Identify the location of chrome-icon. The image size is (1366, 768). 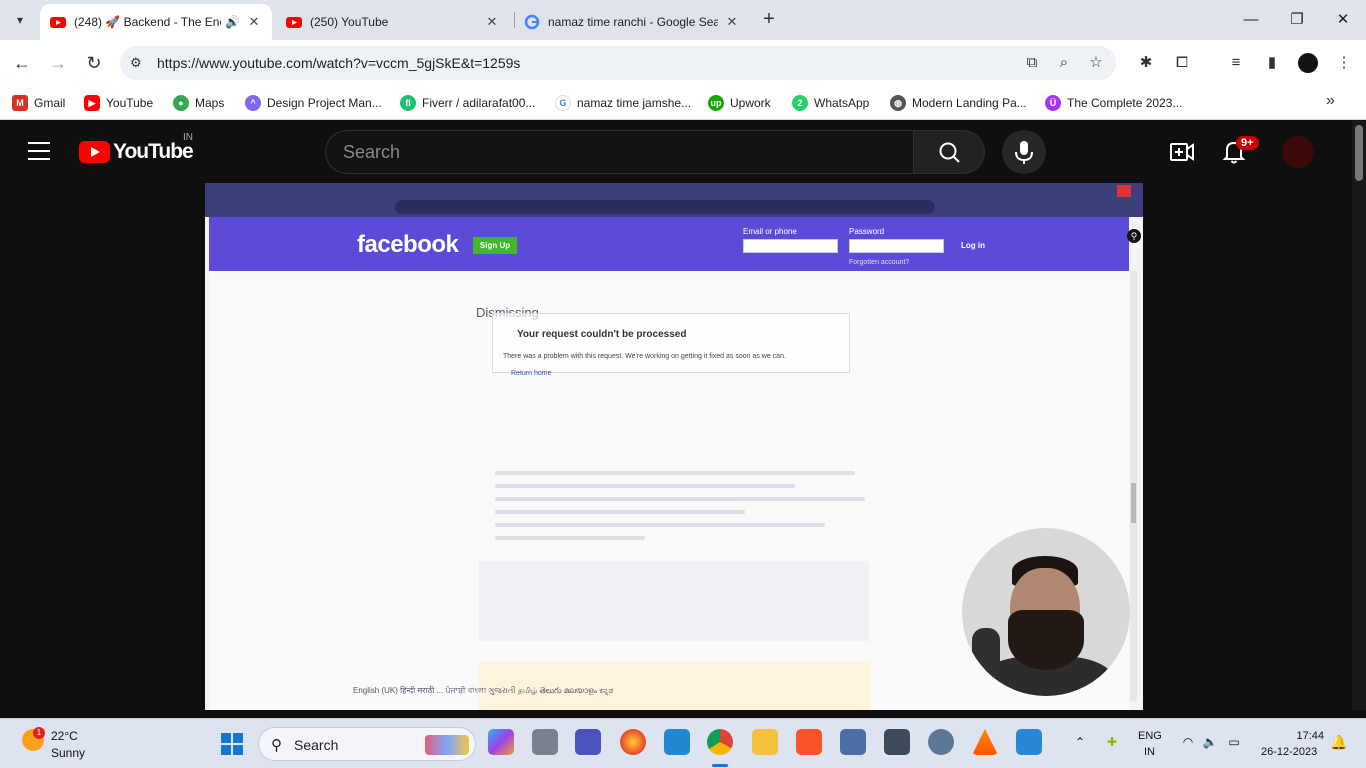
(720, 742).